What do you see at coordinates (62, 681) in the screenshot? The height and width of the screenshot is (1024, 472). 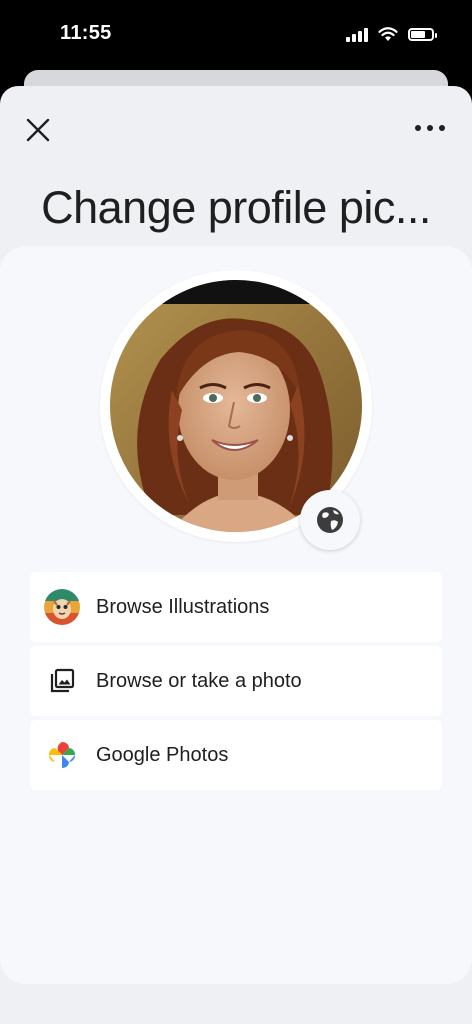 I see `photo-library-icon` at bounding box center [62, 681].